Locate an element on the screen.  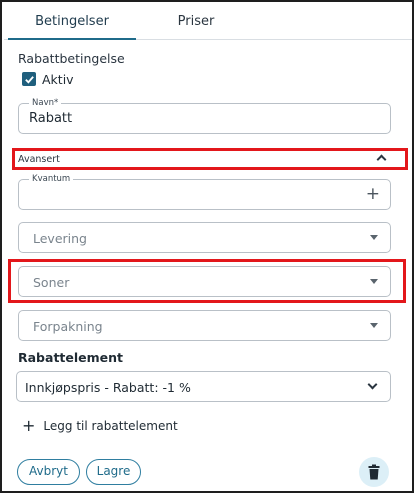
section-title: Rabattbetingelse is located at coordinates (71, 58).